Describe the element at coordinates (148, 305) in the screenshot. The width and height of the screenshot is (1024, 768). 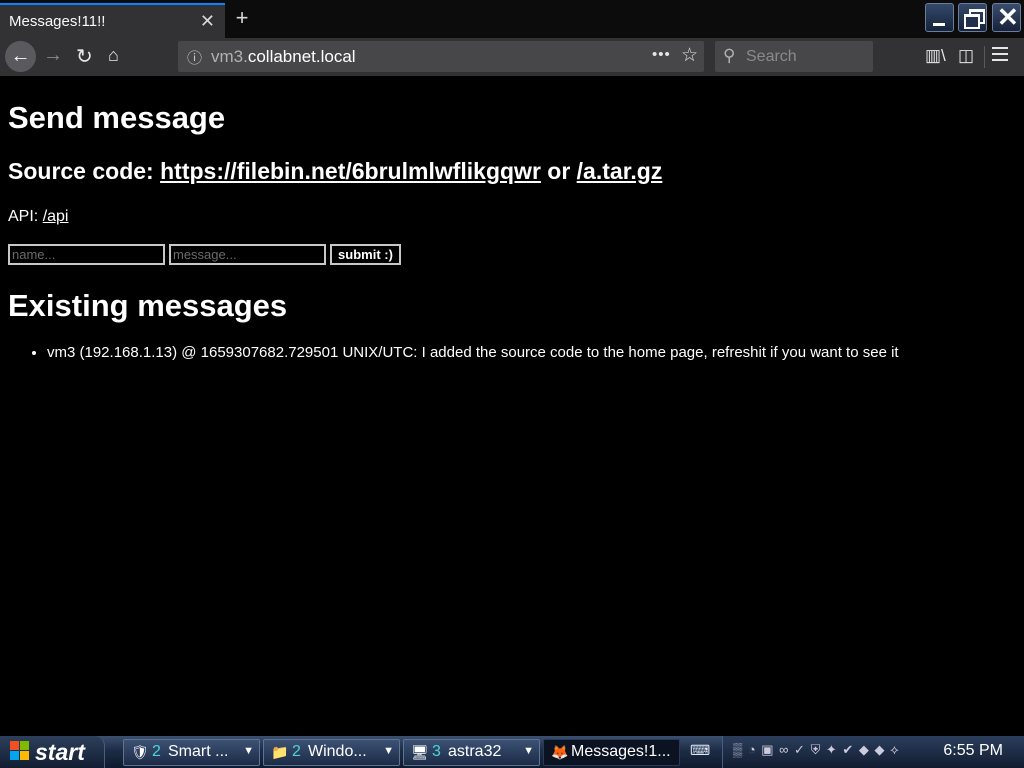
I see `existing-messages-heading: Existing messages` at that location.